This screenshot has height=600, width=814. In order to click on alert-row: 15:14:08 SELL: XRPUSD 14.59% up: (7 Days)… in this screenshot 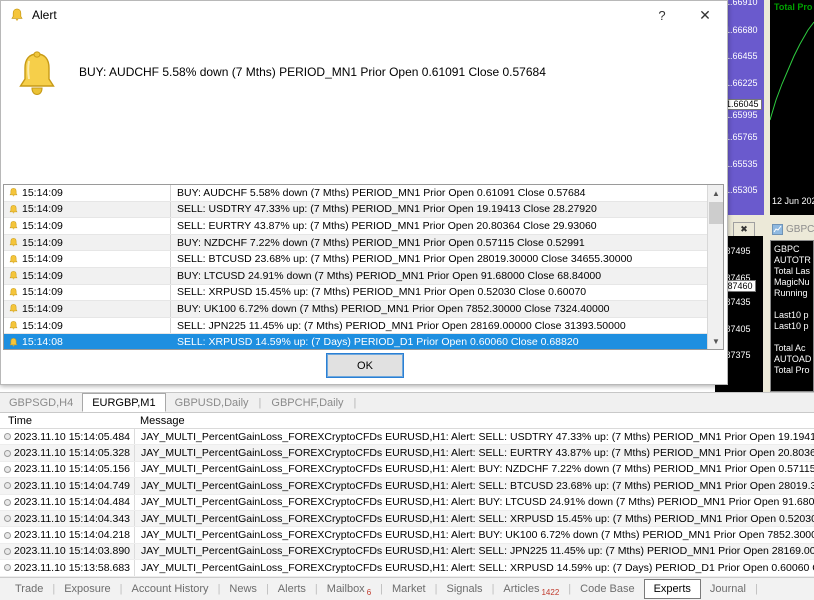, I will do `click(355, 341)`.